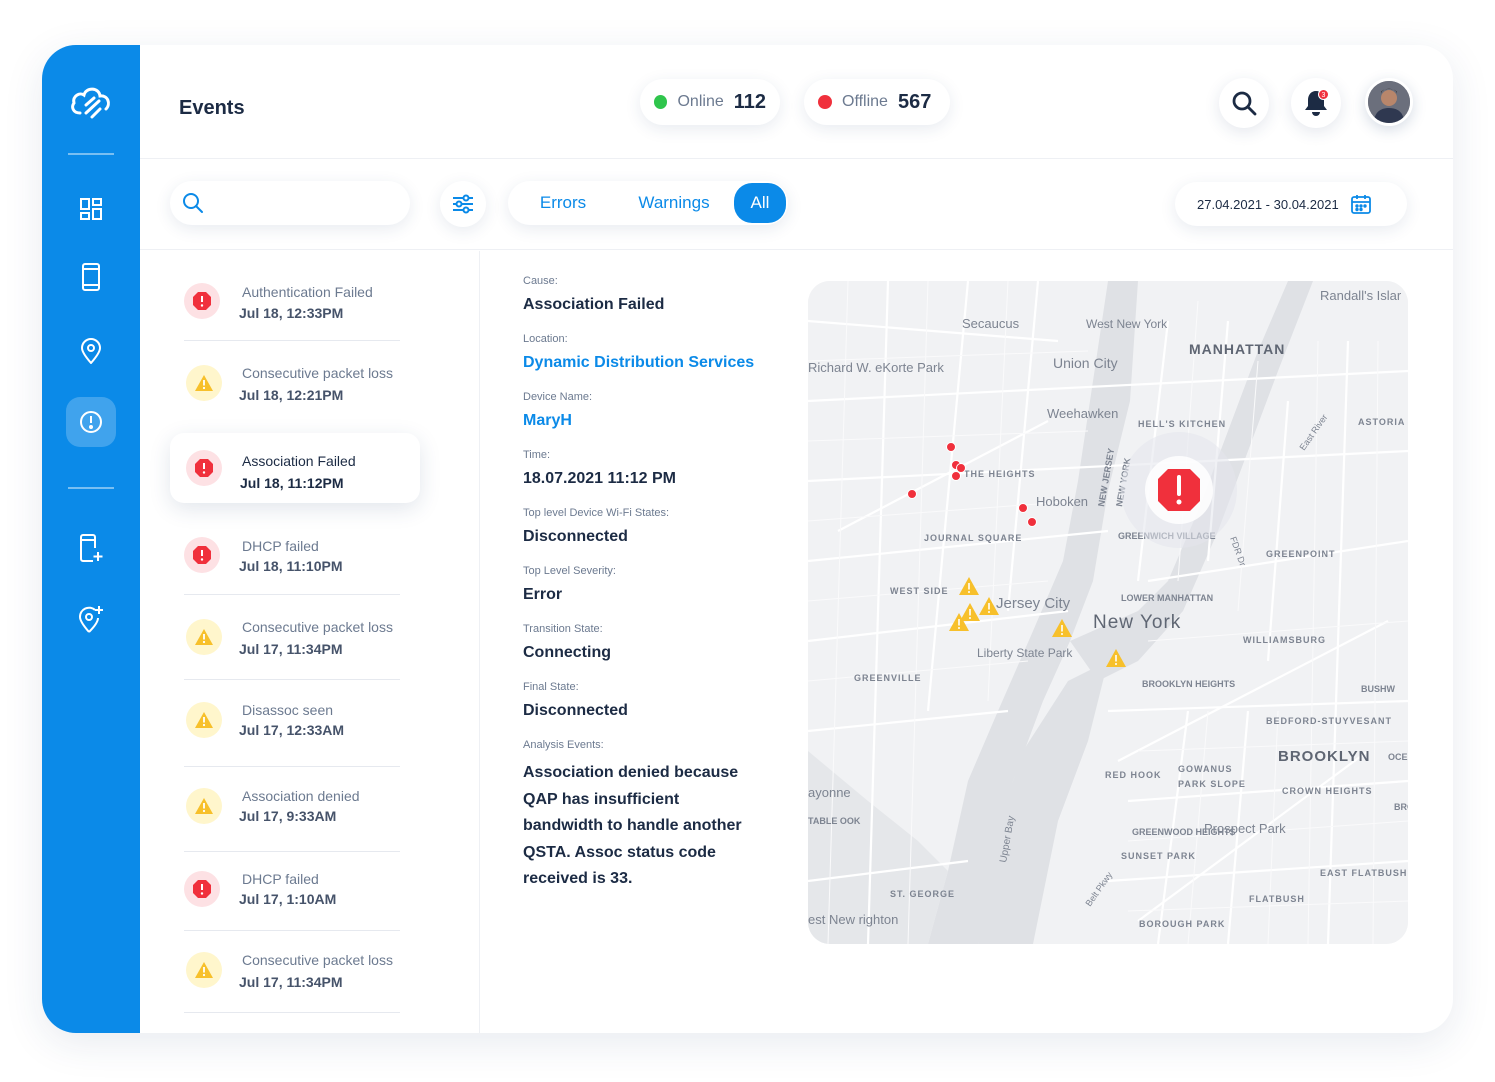 The image size is (1495, 1082). I want to click on map-label-new-york: New York, so click(1137, 622).